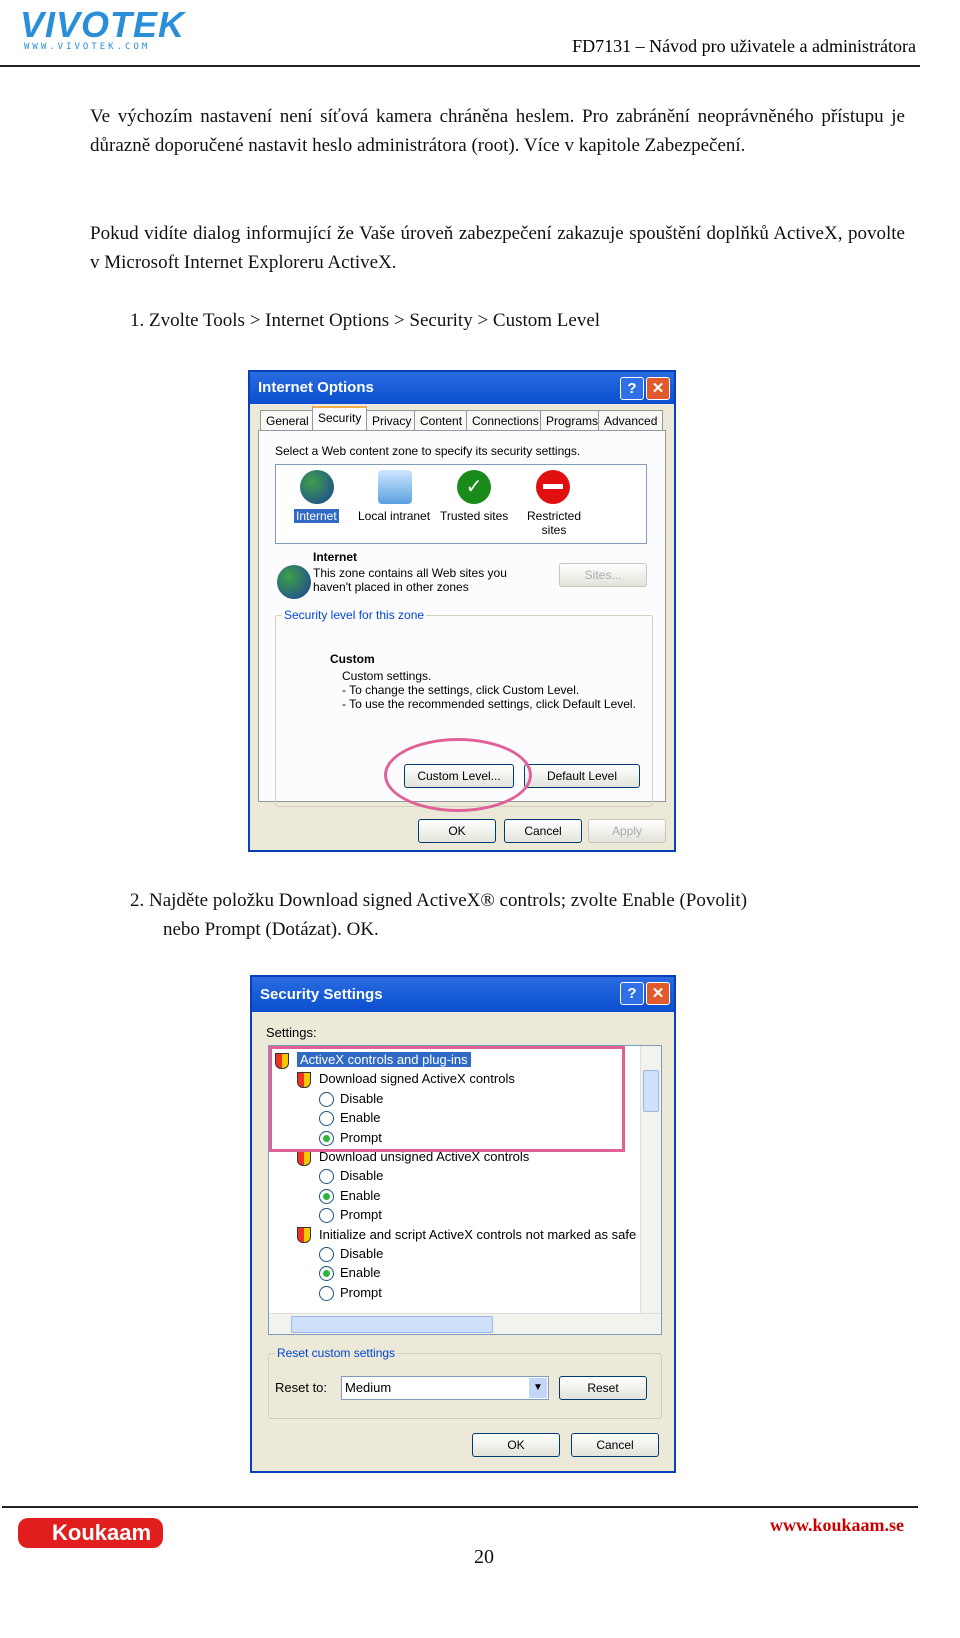 This screenshot has height=1638, width=960. I want to click on highlight-rectangle, so click(447, 1099).